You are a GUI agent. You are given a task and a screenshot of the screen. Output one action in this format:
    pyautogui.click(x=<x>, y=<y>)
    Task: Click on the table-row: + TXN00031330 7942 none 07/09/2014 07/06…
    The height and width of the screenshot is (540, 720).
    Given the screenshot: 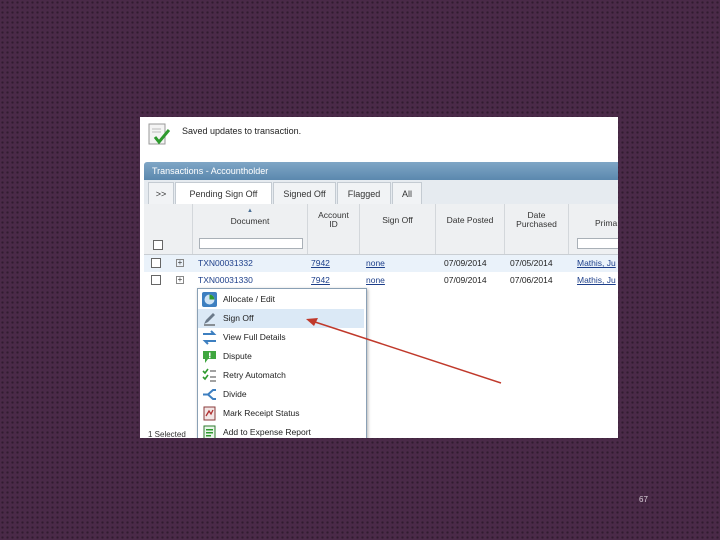 What is the action you would take?
    pyautogui.click(x=381, y=280)
    